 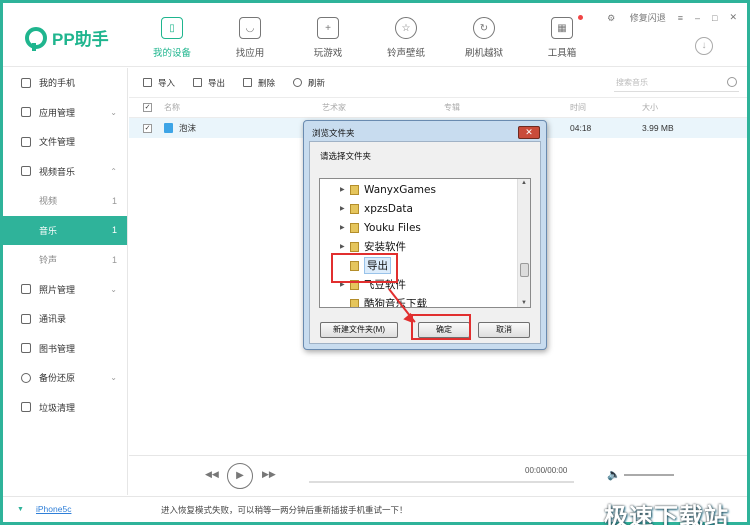 What do you see at coordinates (406, 28) in the screenshot?
I see `star-icon: ☆` at bounding box center [406, 28].